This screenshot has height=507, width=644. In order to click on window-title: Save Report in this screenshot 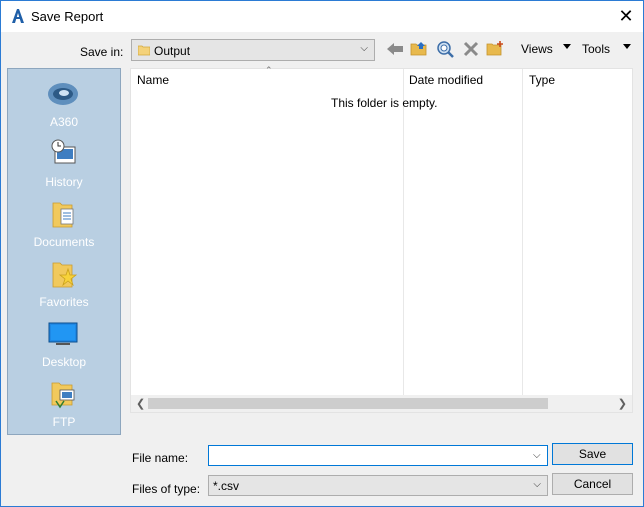, I will do `click(67, 16)`.